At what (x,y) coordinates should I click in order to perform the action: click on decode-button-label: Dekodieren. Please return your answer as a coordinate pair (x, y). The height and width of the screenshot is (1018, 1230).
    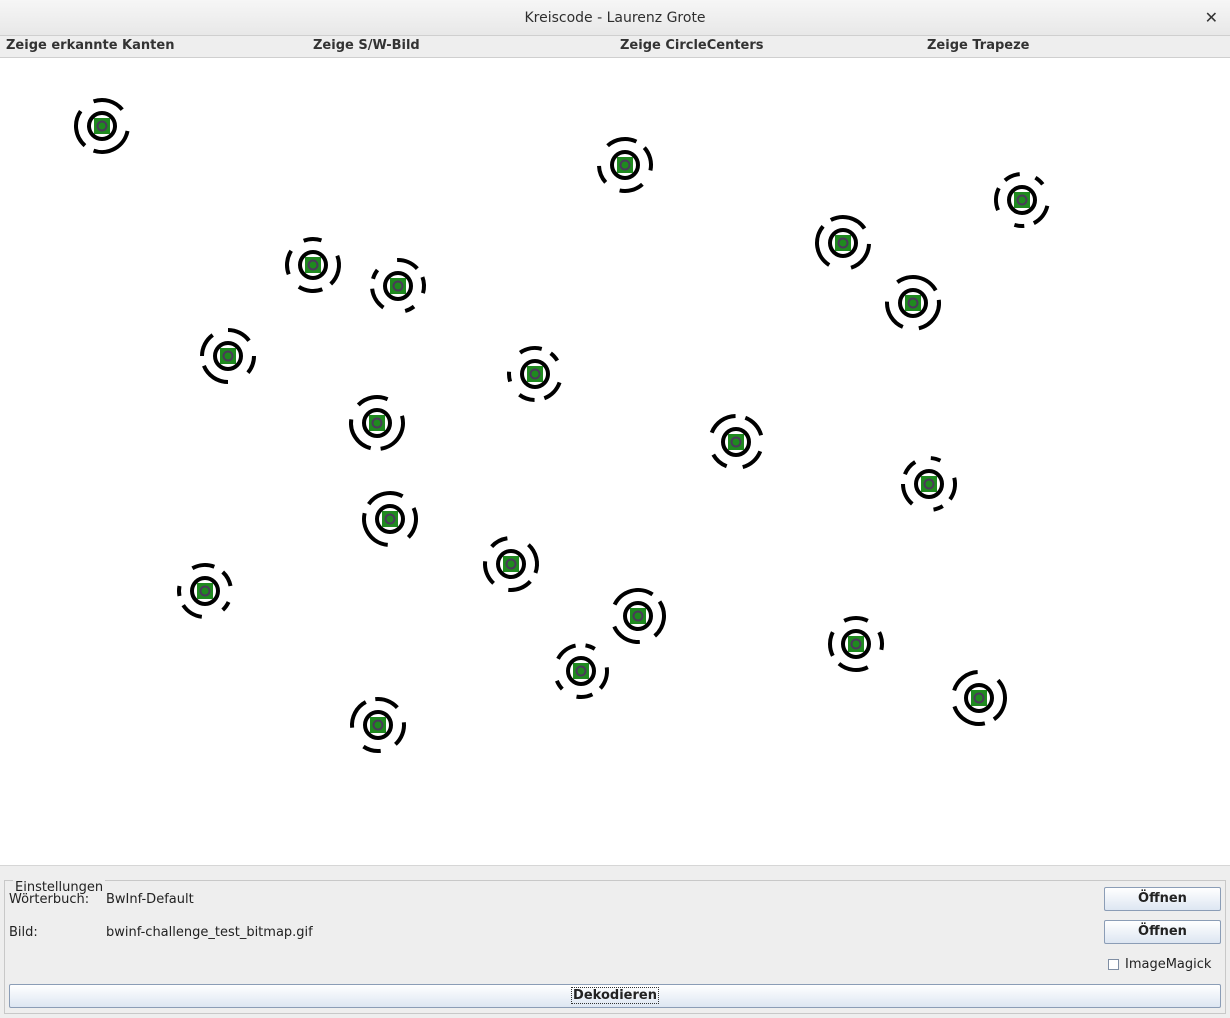
    Looking at the image, I should click on (615, 995).